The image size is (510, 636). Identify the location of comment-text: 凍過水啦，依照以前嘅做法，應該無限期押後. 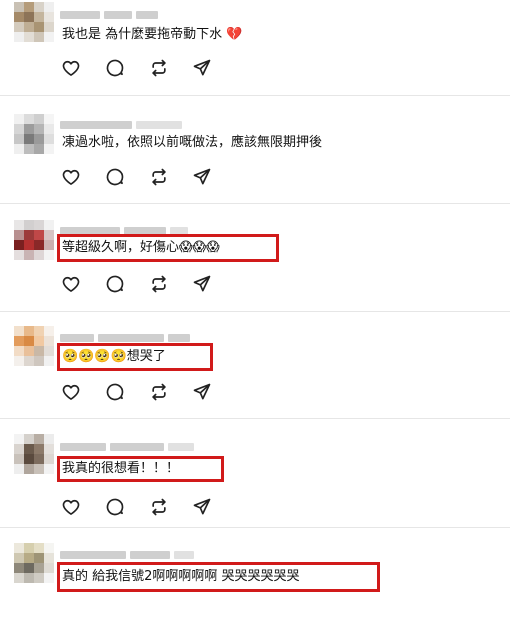
(192, 142).